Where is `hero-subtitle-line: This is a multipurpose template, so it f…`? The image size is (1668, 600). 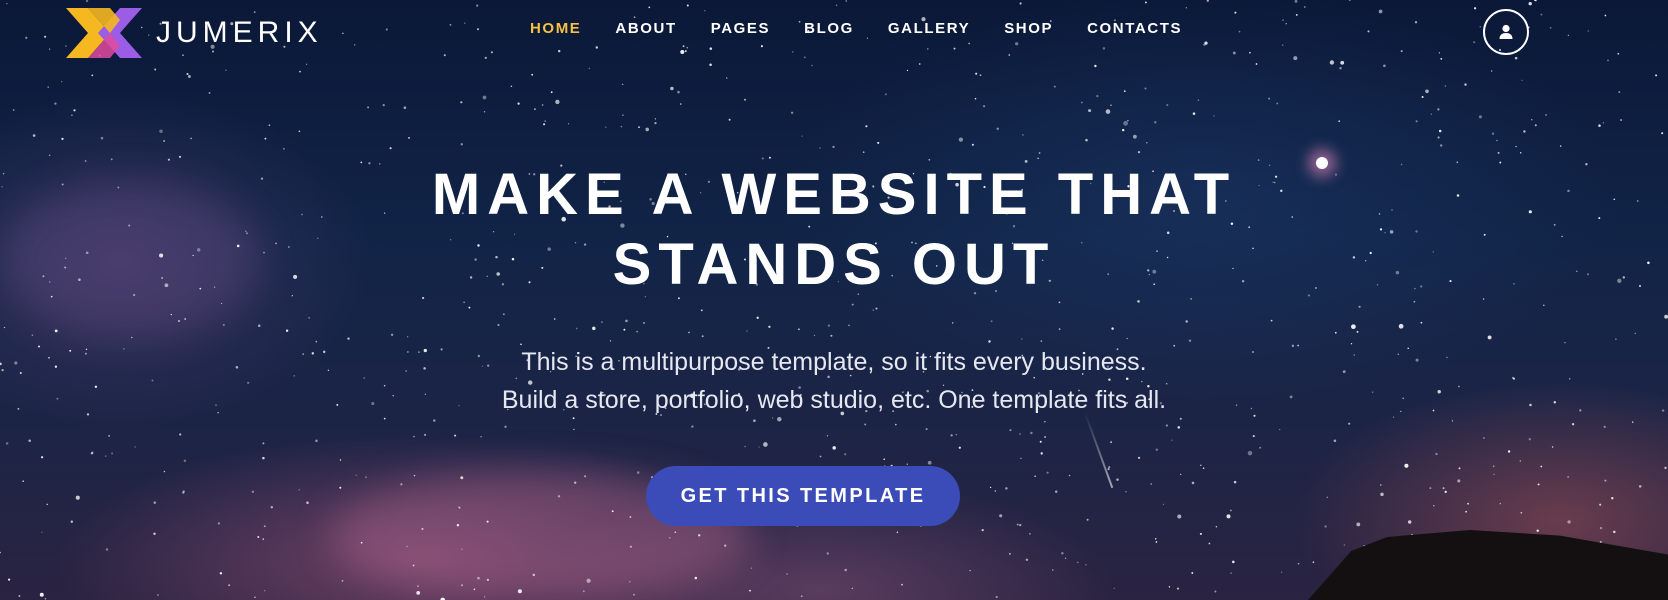 hero-subtitle-line: This is a multipurpose template, so it f… is located at coordinates (834, 362).